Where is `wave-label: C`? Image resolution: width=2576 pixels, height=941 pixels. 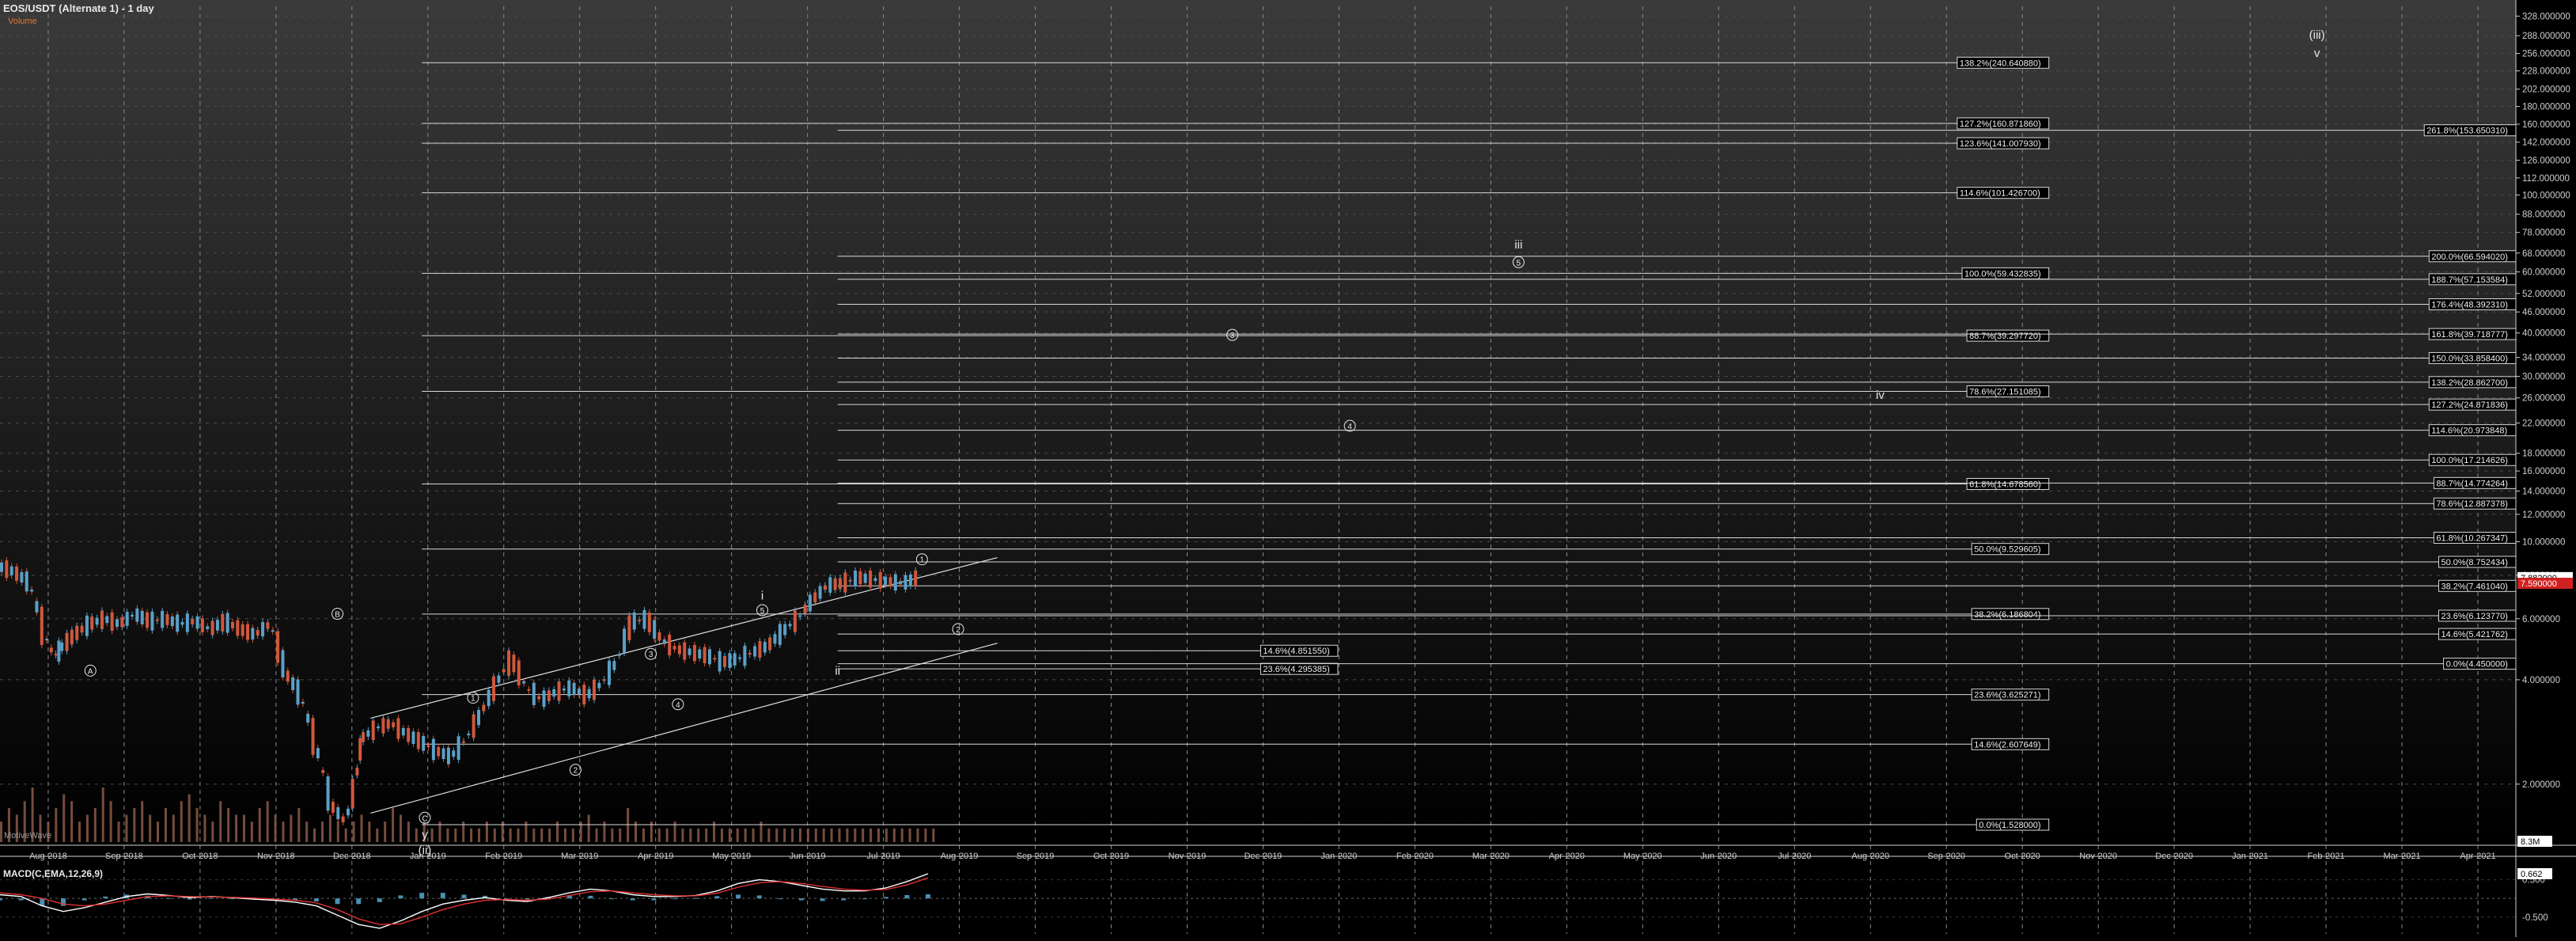
wave-label: C is located at coordinates (424, 818).